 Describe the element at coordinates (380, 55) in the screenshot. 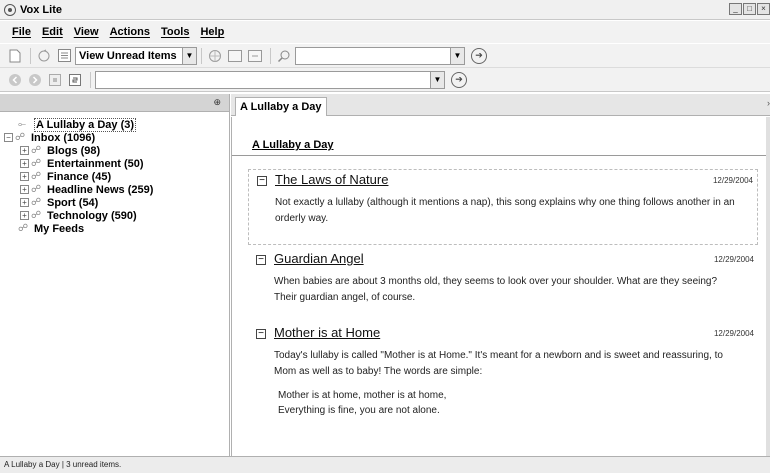

I see `search-input: ▼` at that location.